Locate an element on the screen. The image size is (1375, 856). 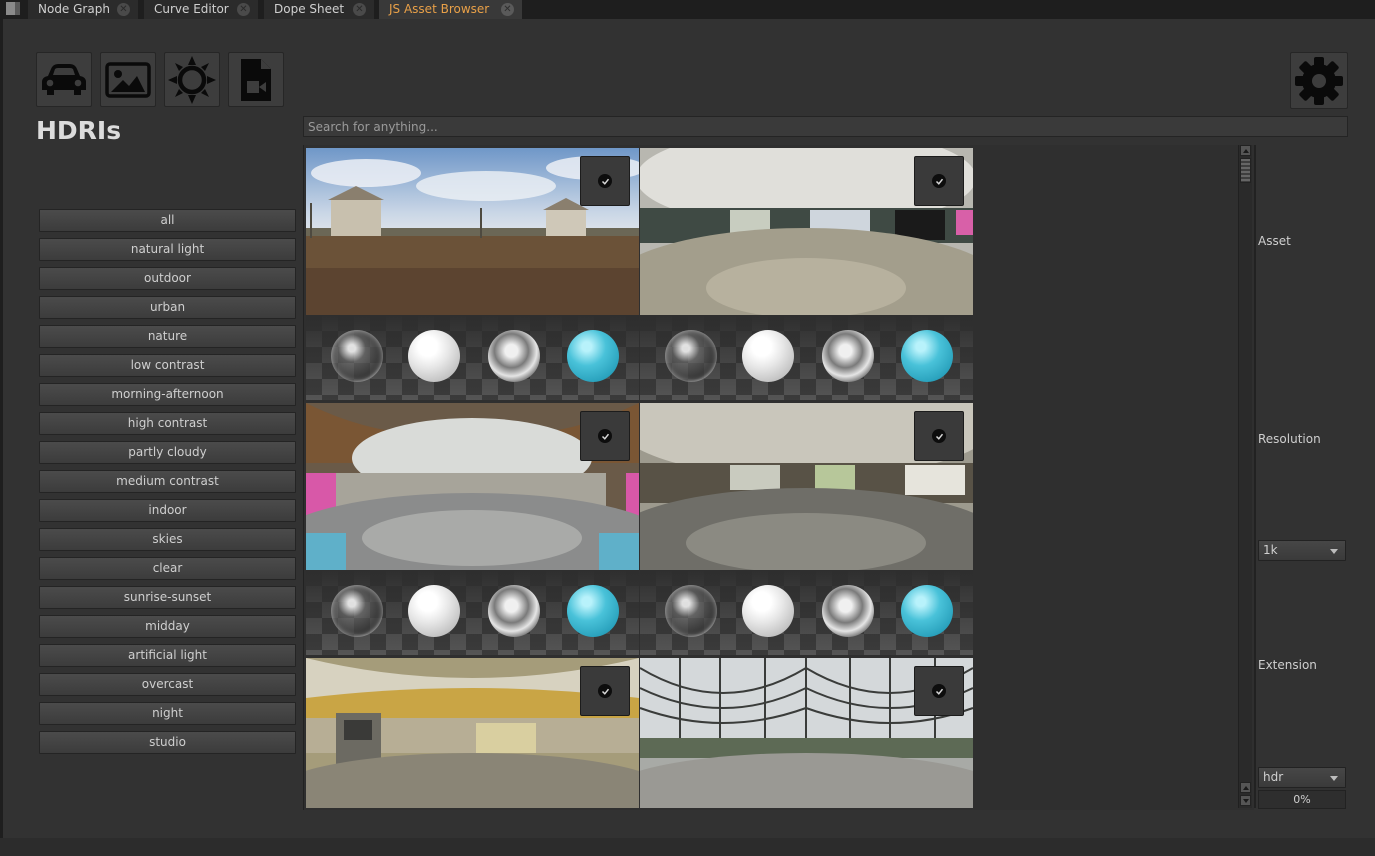
category-button: morning-afternoon is located at coordinates (167, 394).